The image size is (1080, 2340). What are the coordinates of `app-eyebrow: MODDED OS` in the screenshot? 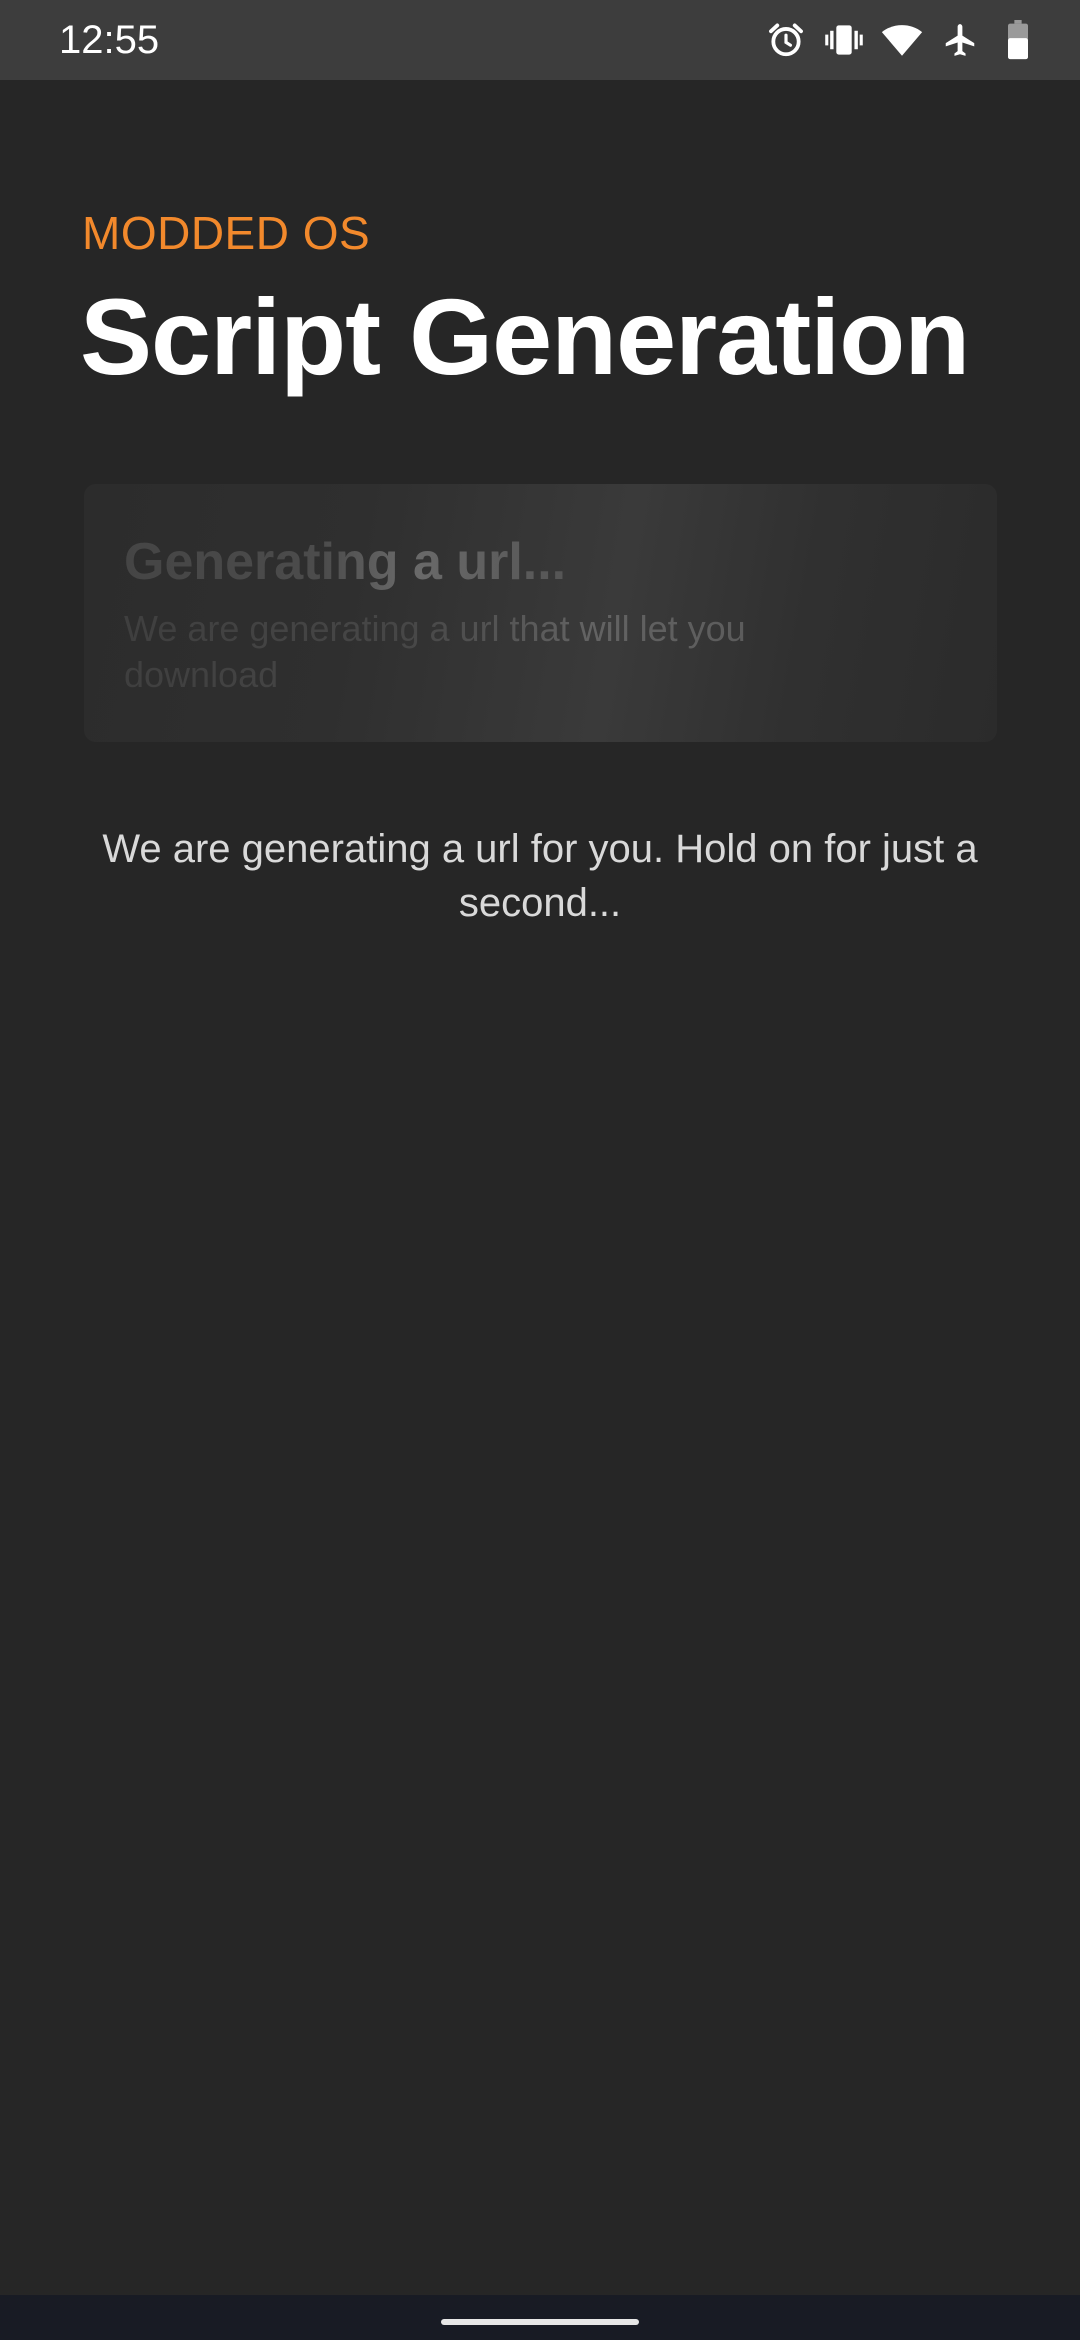 It's located at (226, 233).